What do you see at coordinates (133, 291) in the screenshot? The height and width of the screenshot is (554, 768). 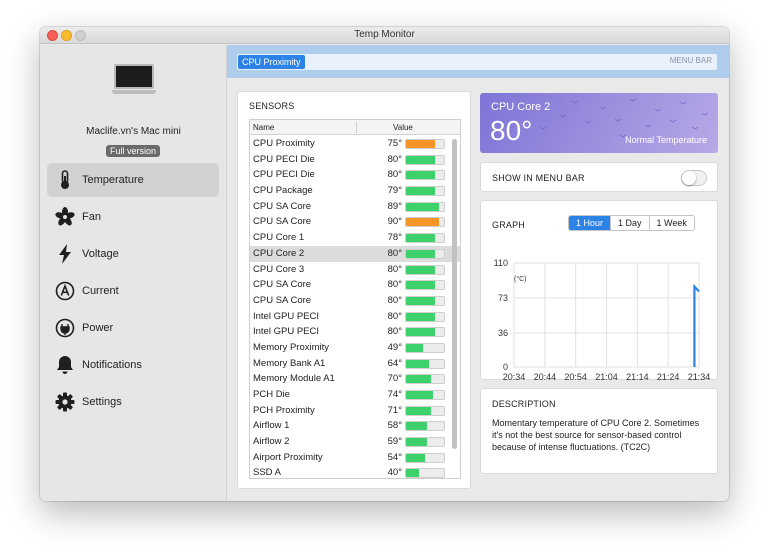 I see `sidebar-item-current: Current` at bounding box center [133, 291].